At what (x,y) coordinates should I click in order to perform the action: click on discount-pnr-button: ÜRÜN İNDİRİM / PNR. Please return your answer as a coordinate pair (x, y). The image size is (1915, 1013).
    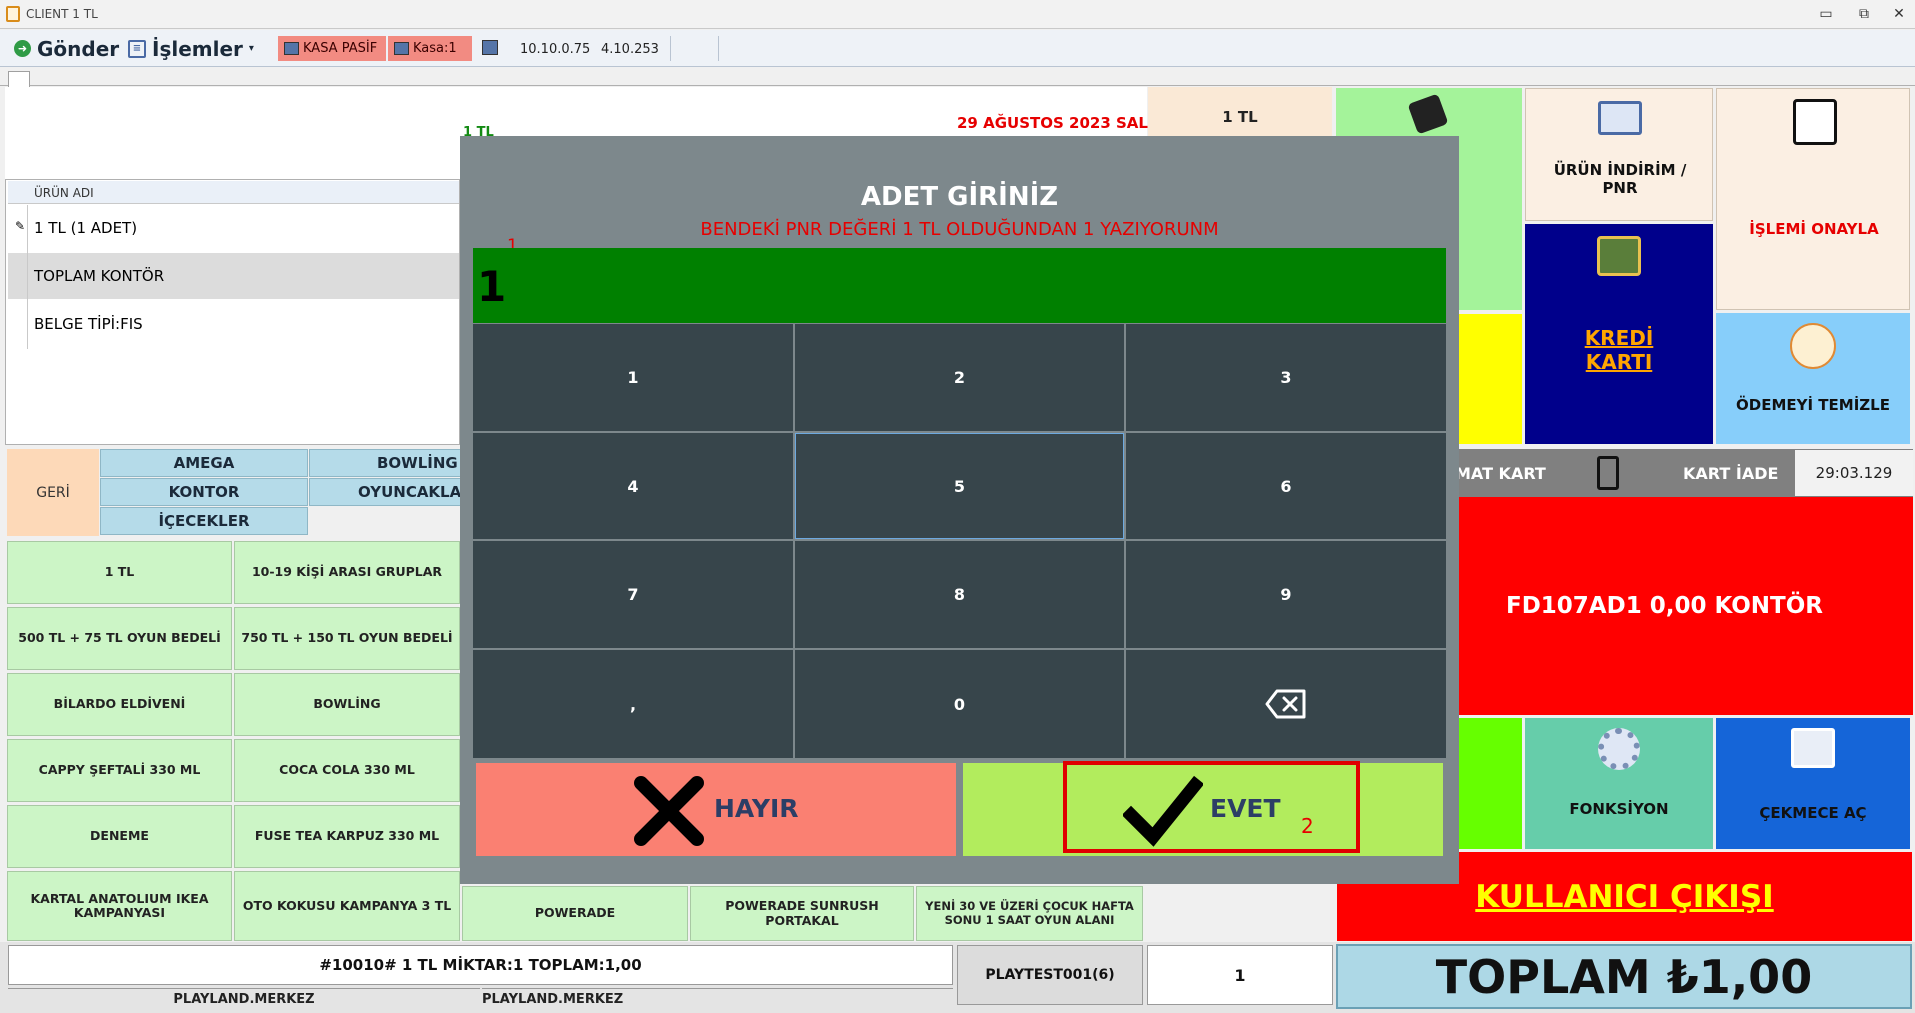
    Looking at the image, I should click on (1619, 154).